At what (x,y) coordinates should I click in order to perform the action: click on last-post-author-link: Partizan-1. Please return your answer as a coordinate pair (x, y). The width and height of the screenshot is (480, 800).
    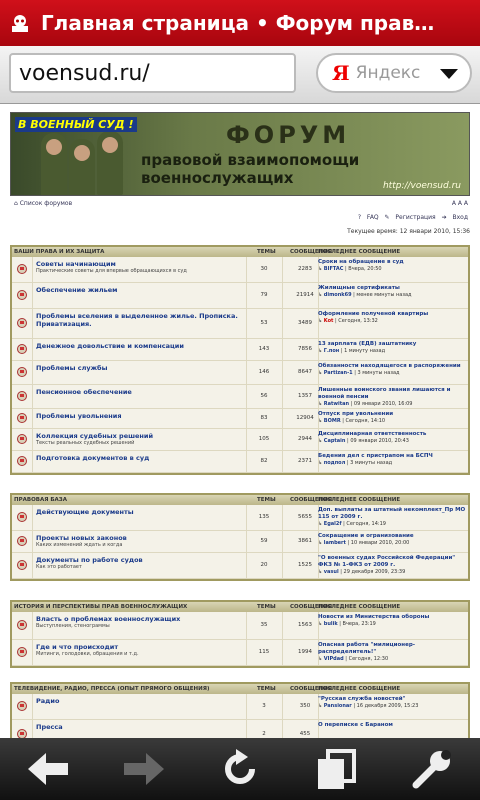
    Looking at the image, I should click on (338, 373).